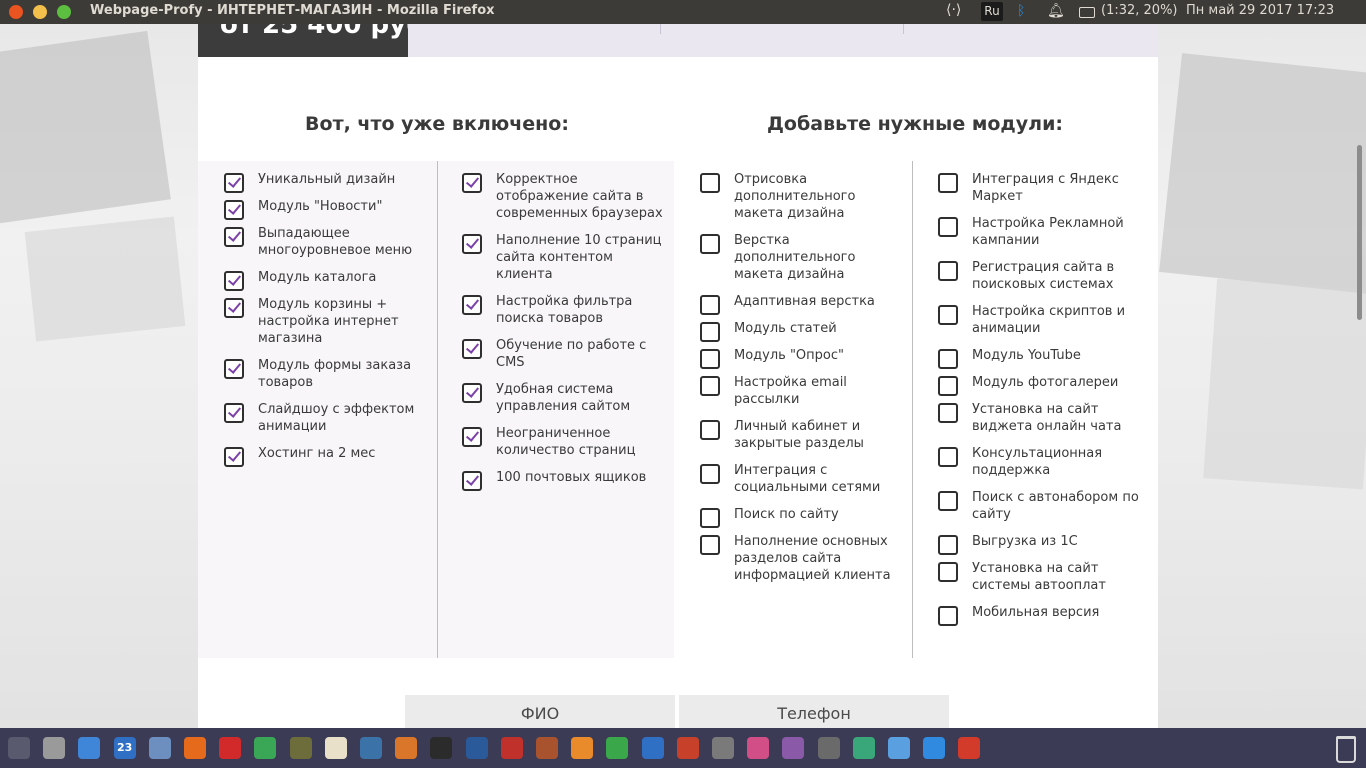  Describe the element at coordinates (801, 304) in the screenshot. I see `module-option: Адаптивная верстка` at that location.